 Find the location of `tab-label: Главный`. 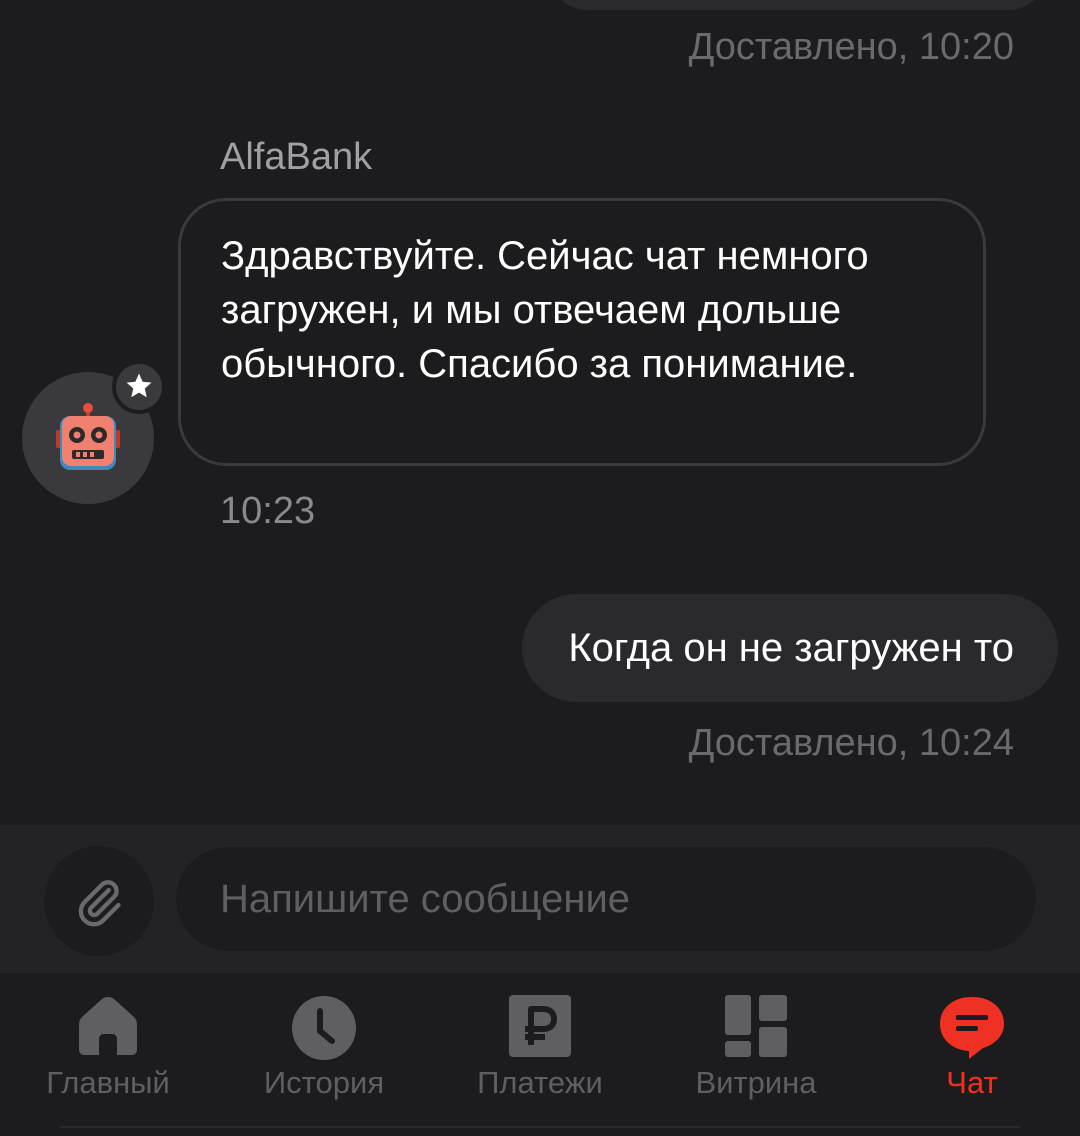

tab-label: Главный is located at coordinates (108, 1082).